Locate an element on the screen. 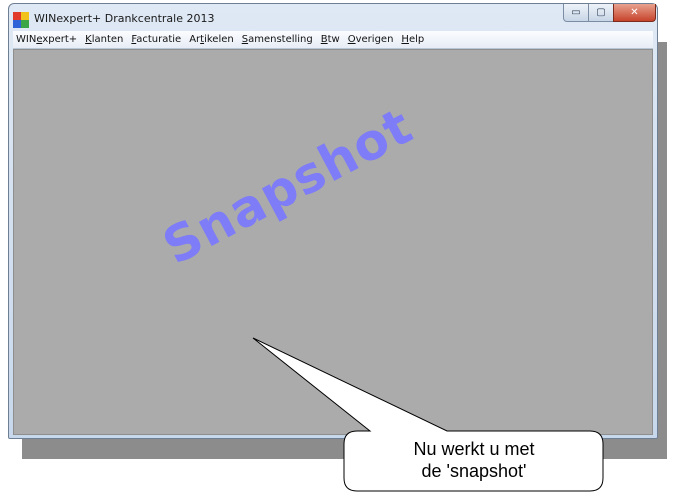 Image resolution: width=674 pixels, height=495 pixels. menu-item-samenstelling: Samenstelling is located at coordinates (277, 39).